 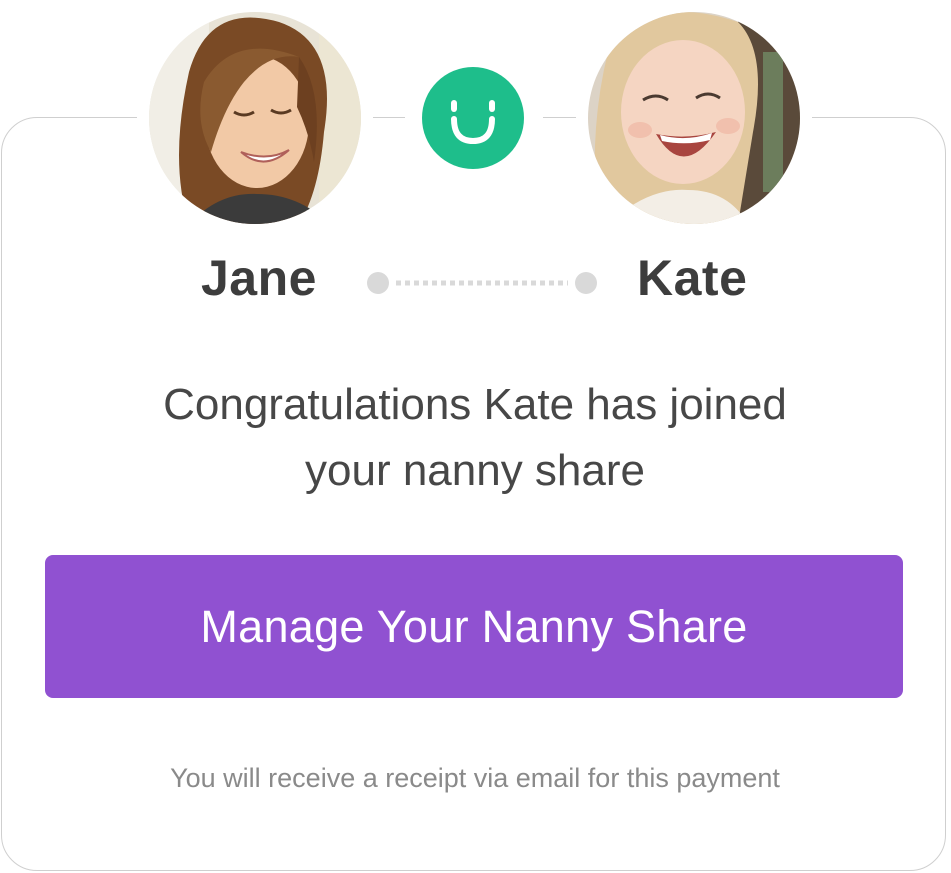 I want to click on kate-avatar-photo, so click(x=694, y=118).